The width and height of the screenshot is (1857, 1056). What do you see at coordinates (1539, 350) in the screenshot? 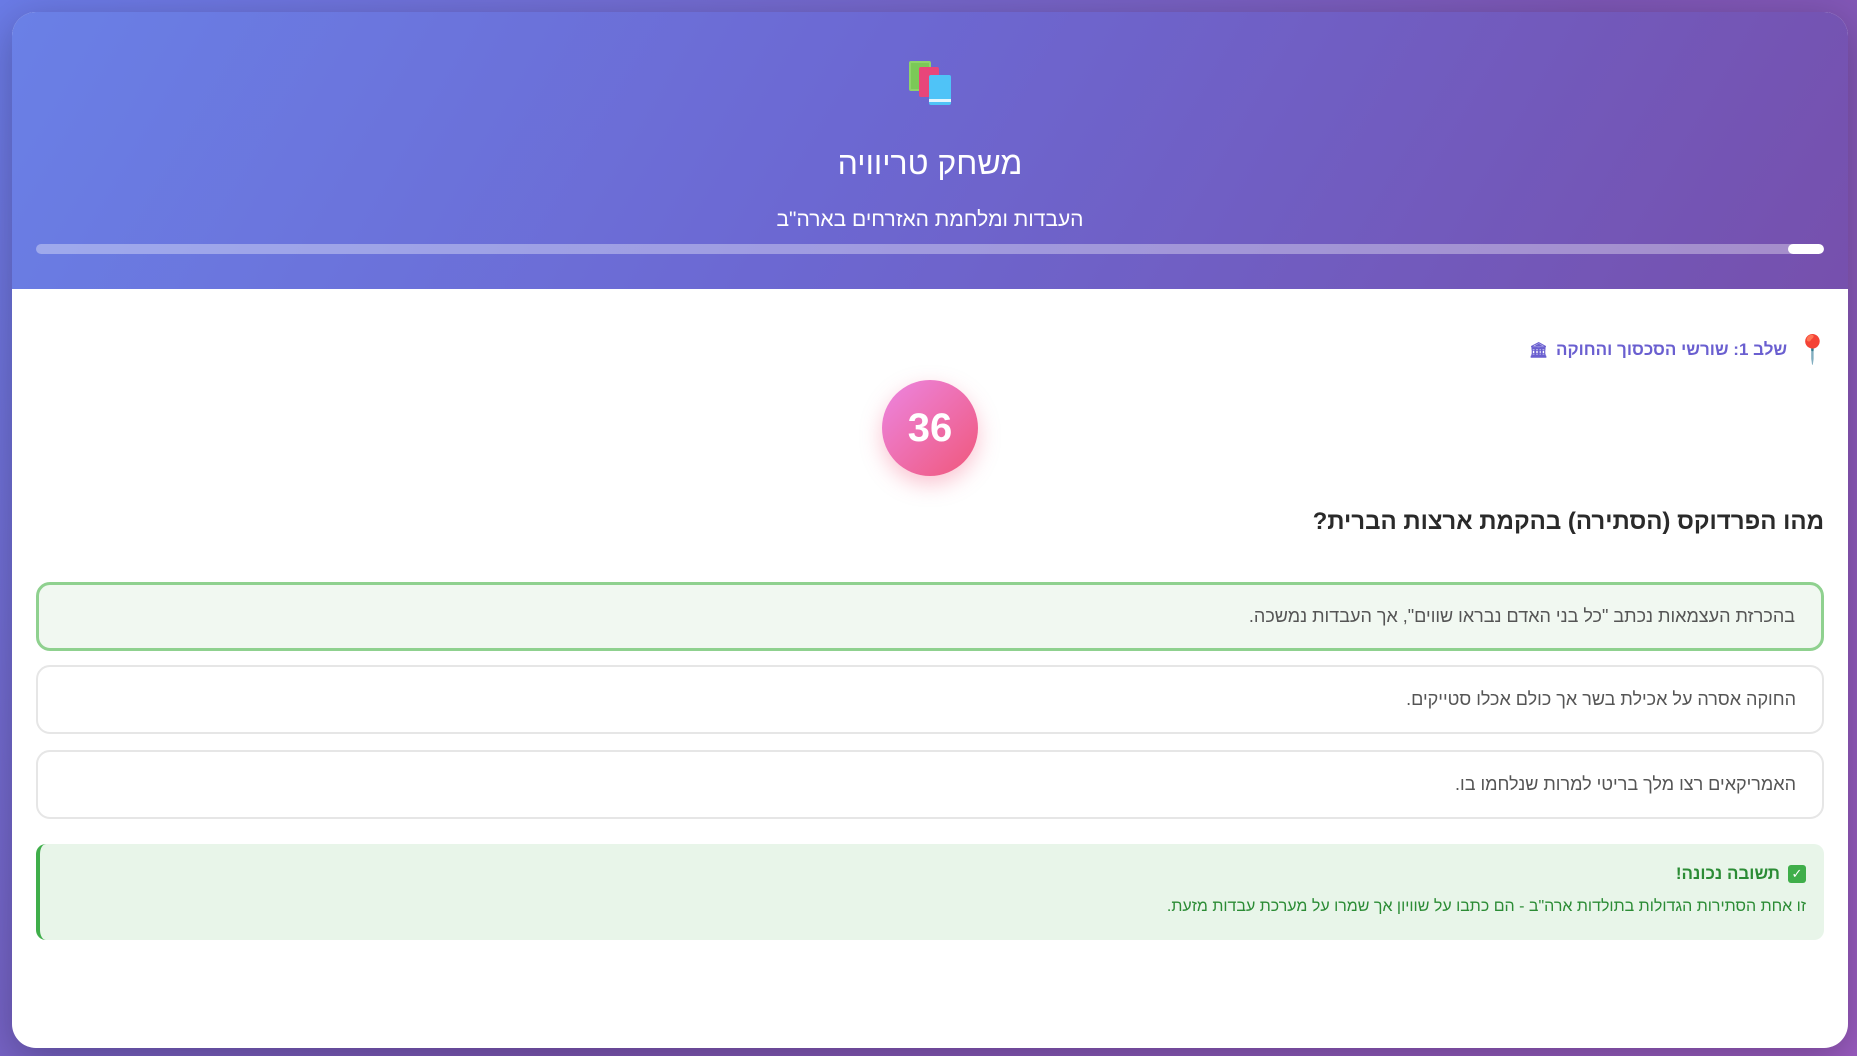
I see `classical-building-icon: 🏛` at bounding box center [1539, 350].